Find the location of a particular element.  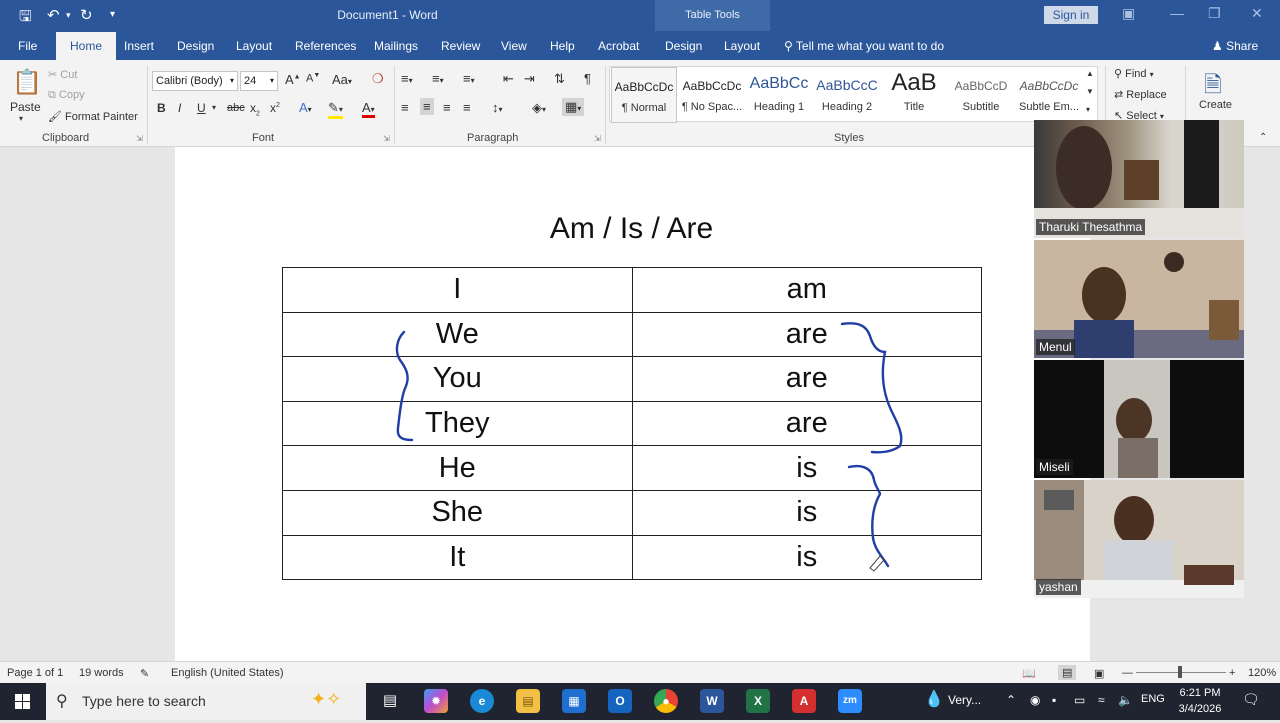

pronoun-cell: I is located at coordinates (457, 290).